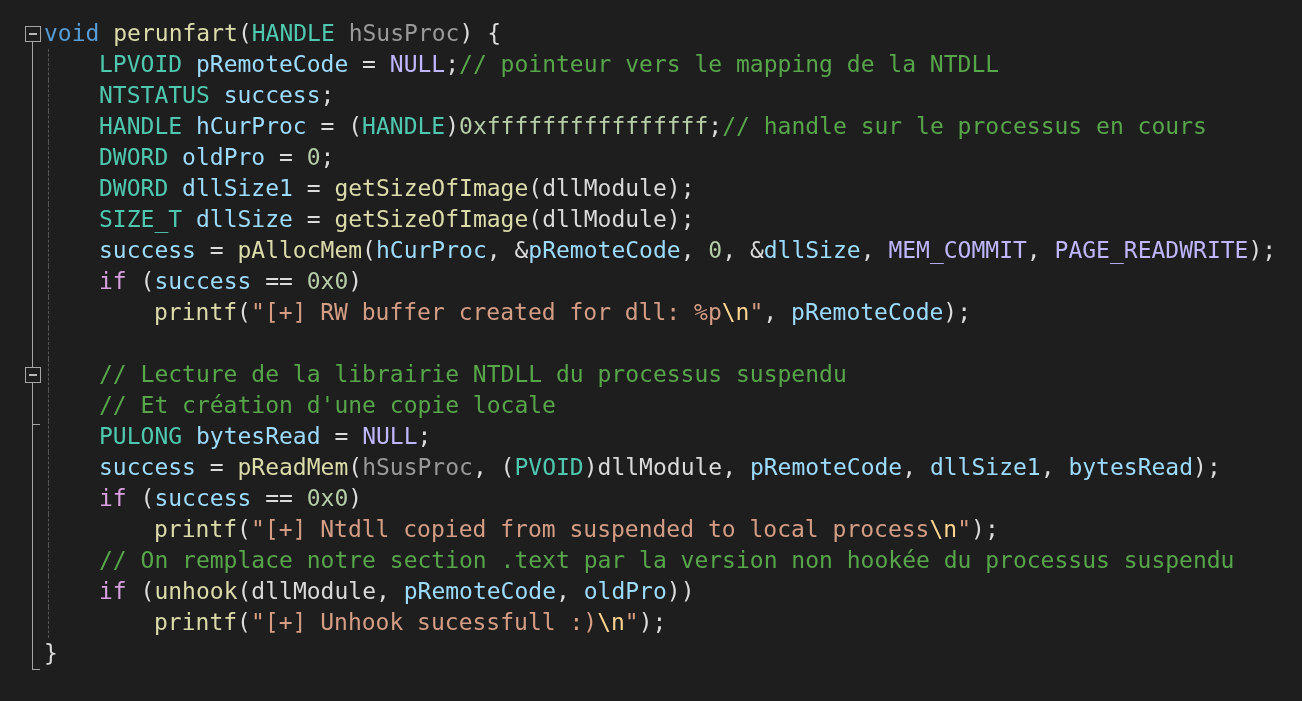 The image size is (1302, 701). Describe the element at coordinates (397, 591) in the screenshot. I see `code-line: if (unhook(dllModule, pRemoteCode, oldPro))` at that location.